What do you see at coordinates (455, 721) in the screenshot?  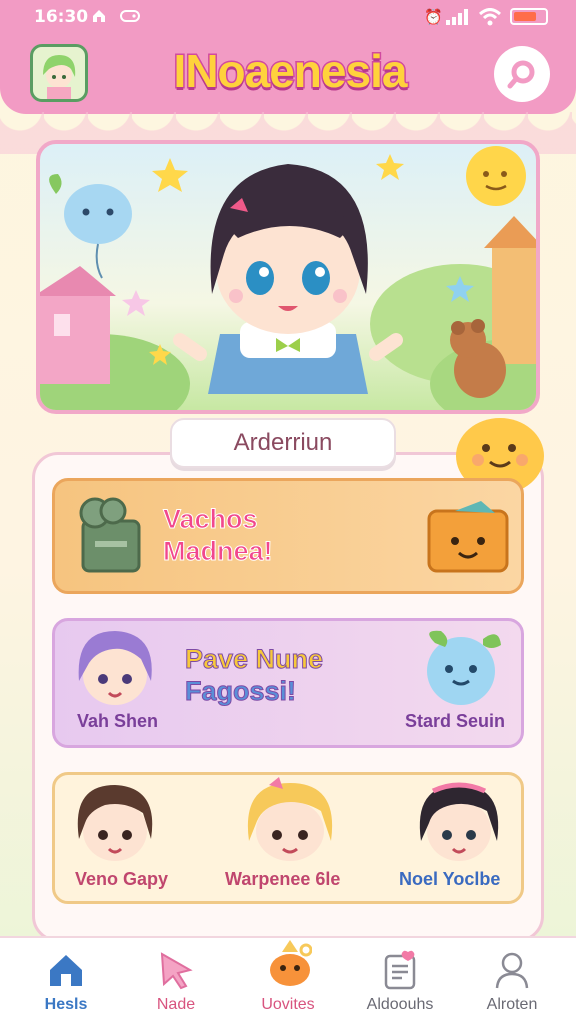 I see `card-2-right-name: Stard Seuin` at bounding box center [455, 721].